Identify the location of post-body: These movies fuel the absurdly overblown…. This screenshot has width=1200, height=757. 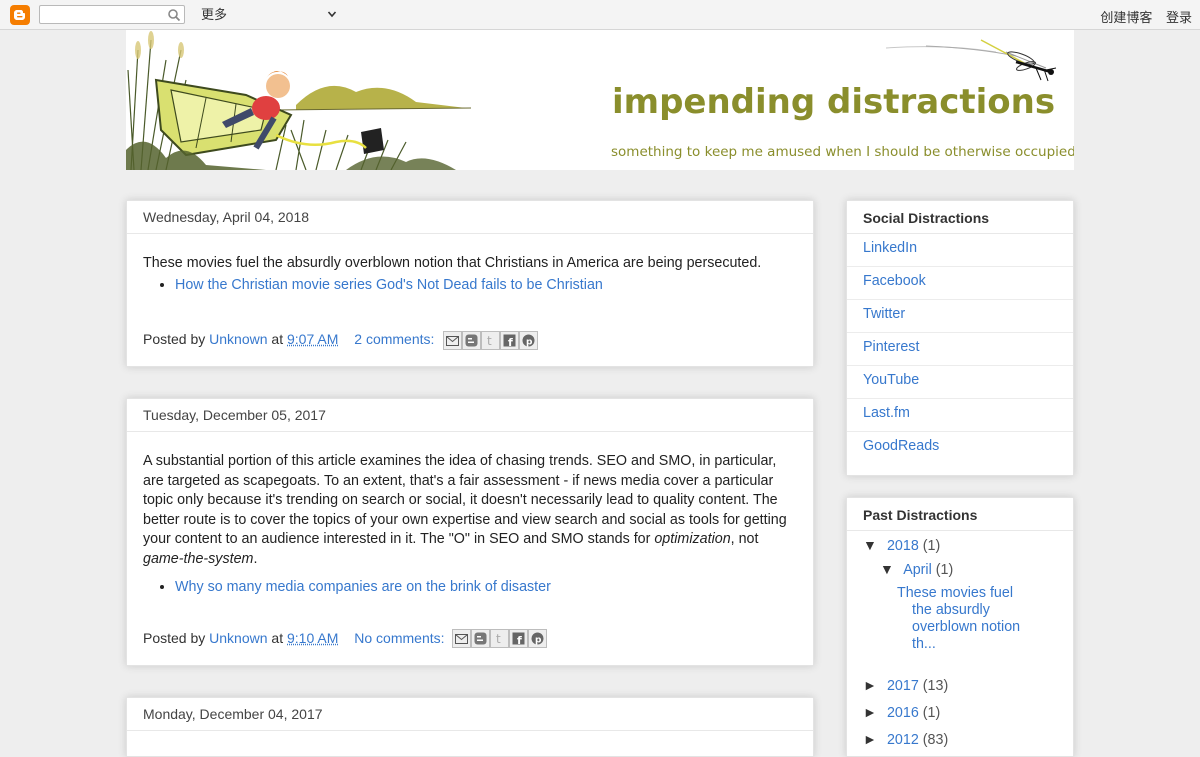
(470, 264).